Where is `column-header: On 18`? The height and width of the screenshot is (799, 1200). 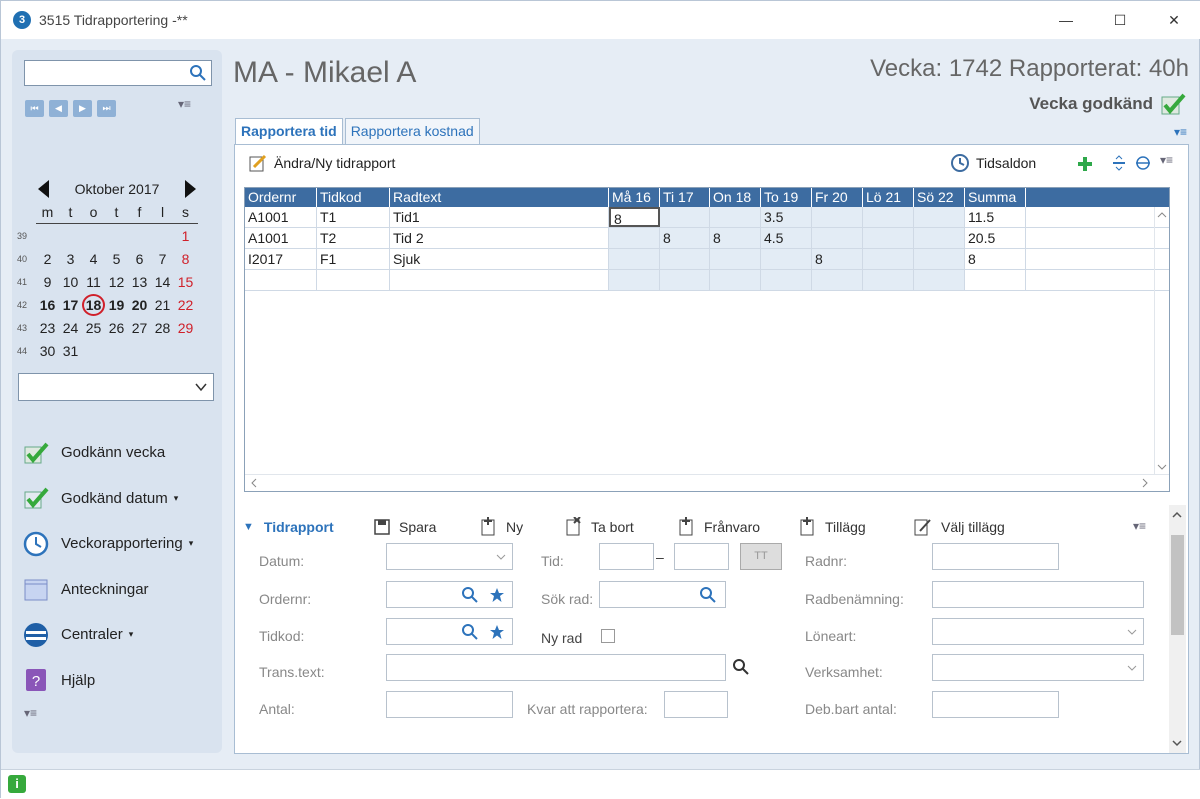 column-header: On 18 is located at coordinates (735, 197).